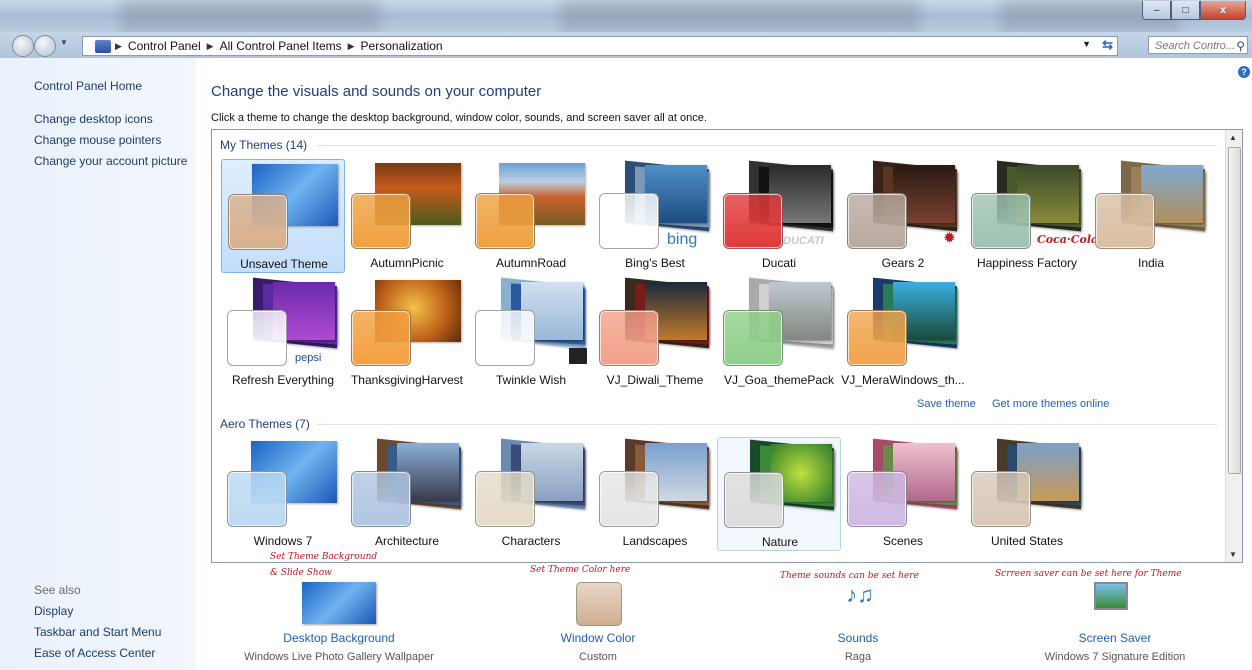 This screenshot has width=1252, height=670. I want to click on theme-ducati: DUCATI Ducati, so click(779, 216).